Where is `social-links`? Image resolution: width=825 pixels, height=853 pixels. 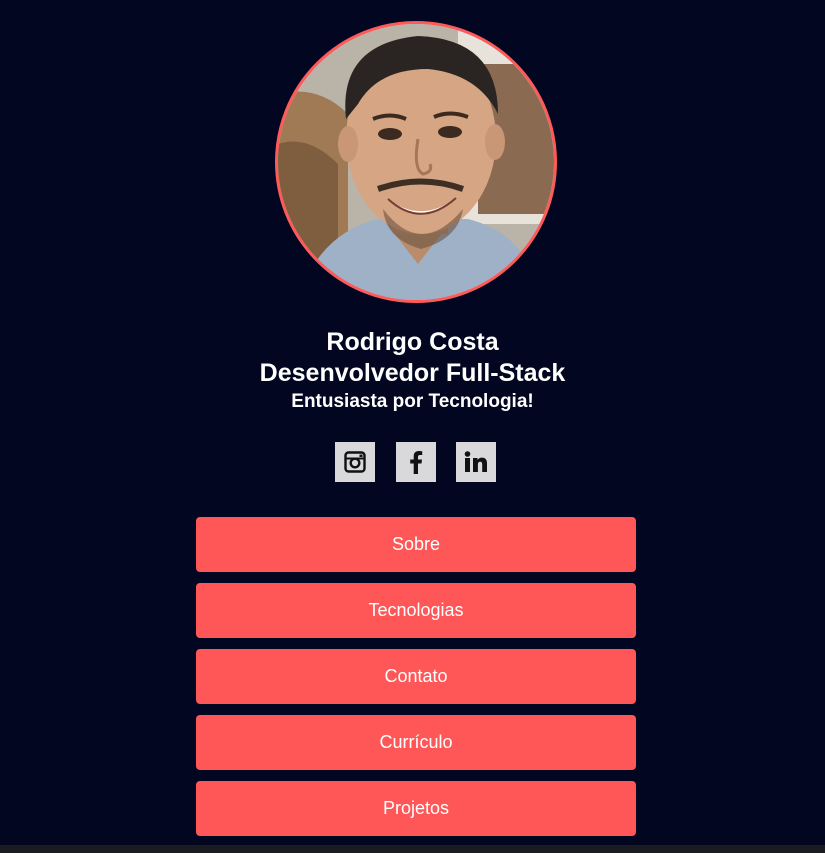
social-links is located at coordinates (415, 462).